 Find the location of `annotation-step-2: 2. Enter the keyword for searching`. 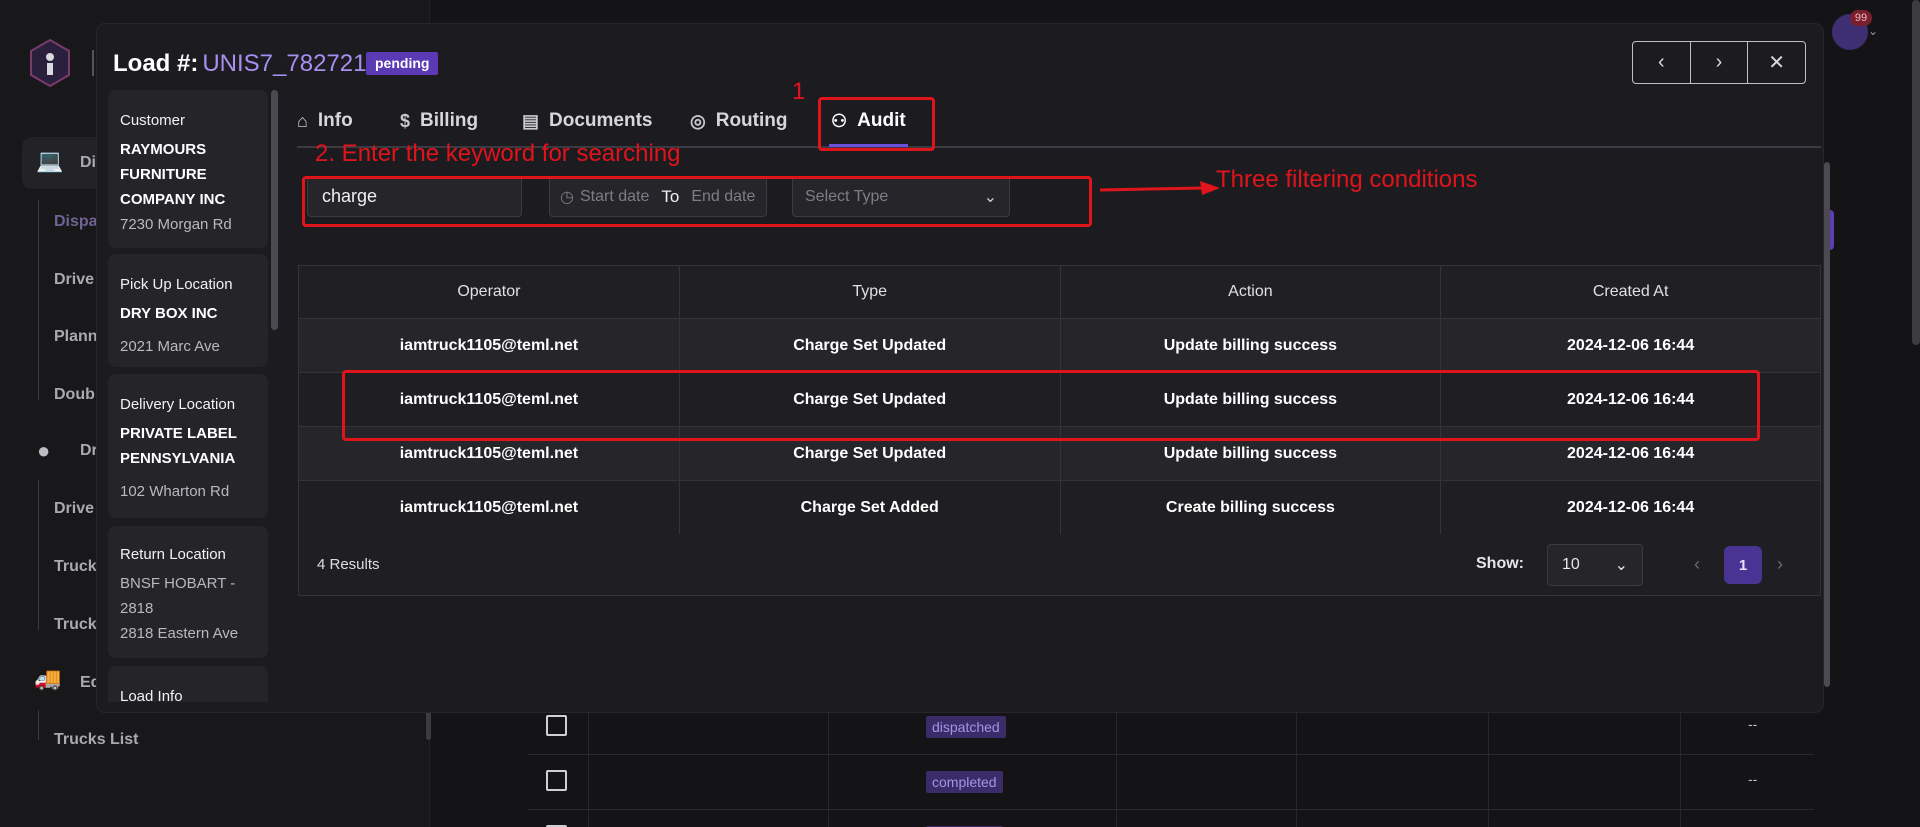

annotation-step-2: 2. Enter the keyword for searching is located at coordinates (498, 153).